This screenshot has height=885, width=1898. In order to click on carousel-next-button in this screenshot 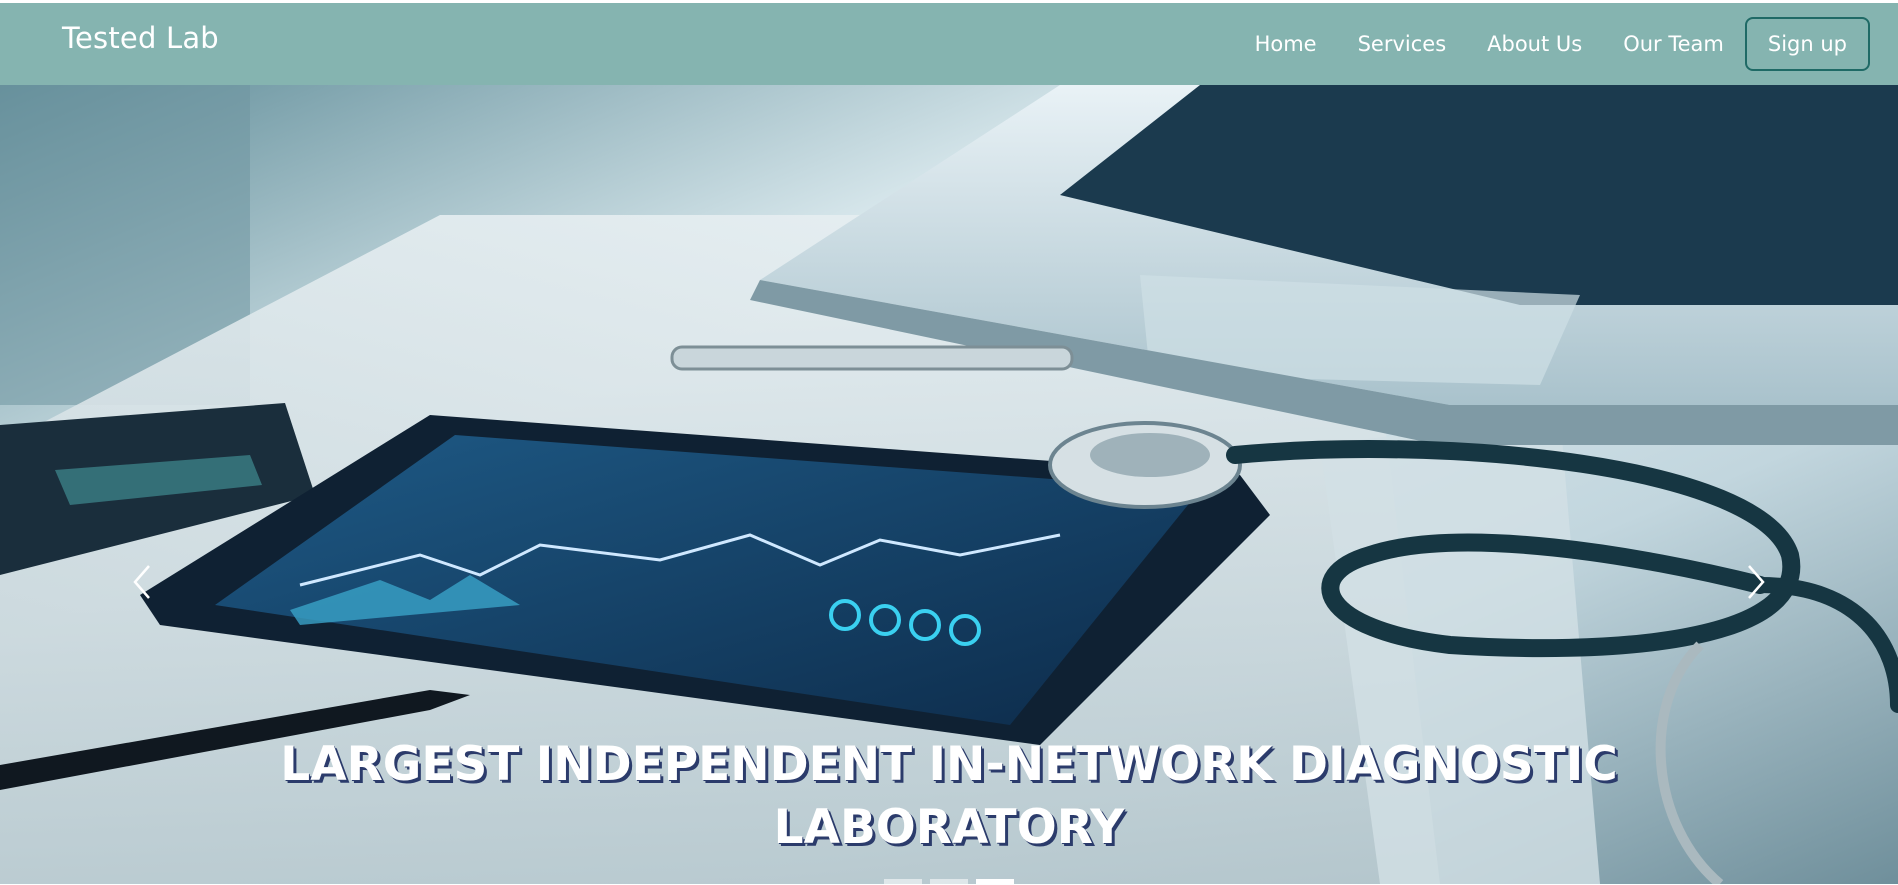, I will do `click(1756, 582)`.